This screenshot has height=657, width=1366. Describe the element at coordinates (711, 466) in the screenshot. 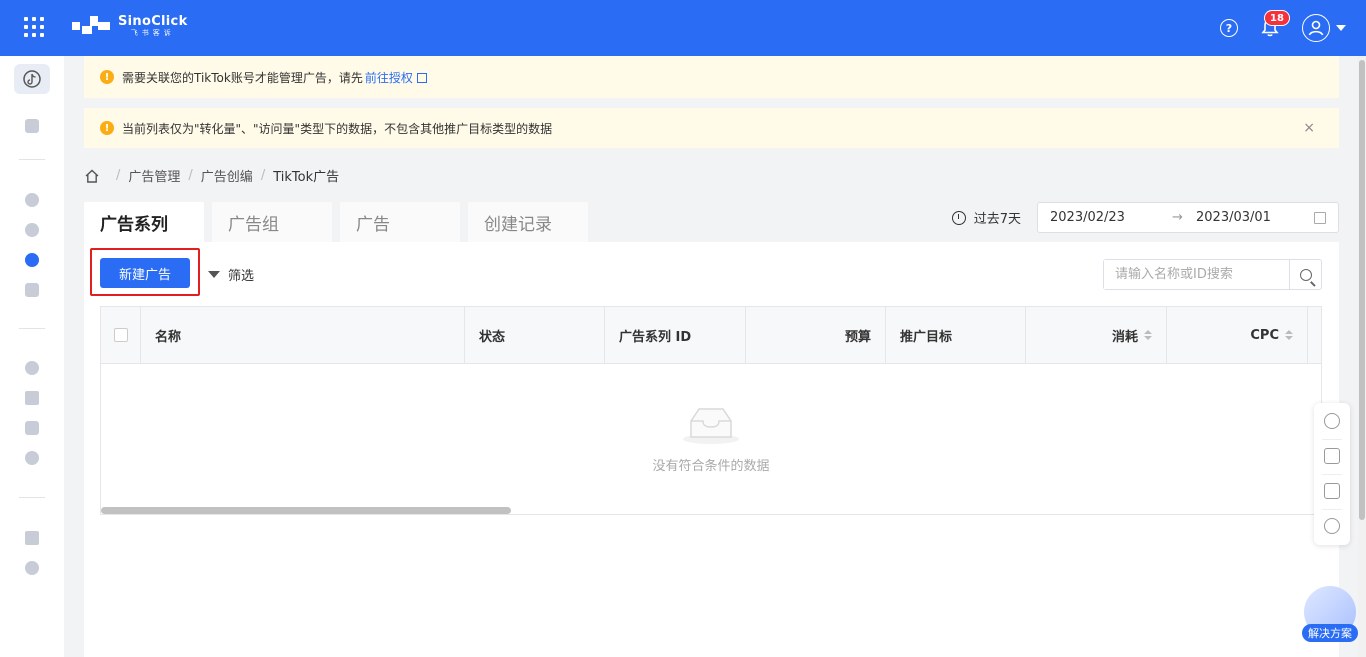

I see `empty-text: 没有符合条件的数据` at that location.